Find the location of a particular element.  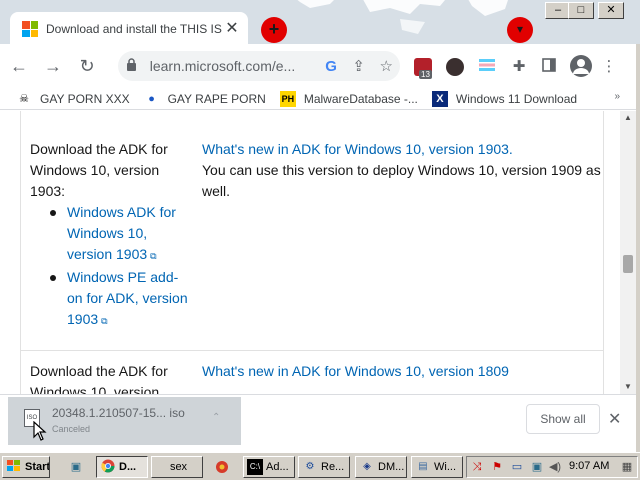

tray-flag-icon: ⚑ is located at coordinates (497, 467).